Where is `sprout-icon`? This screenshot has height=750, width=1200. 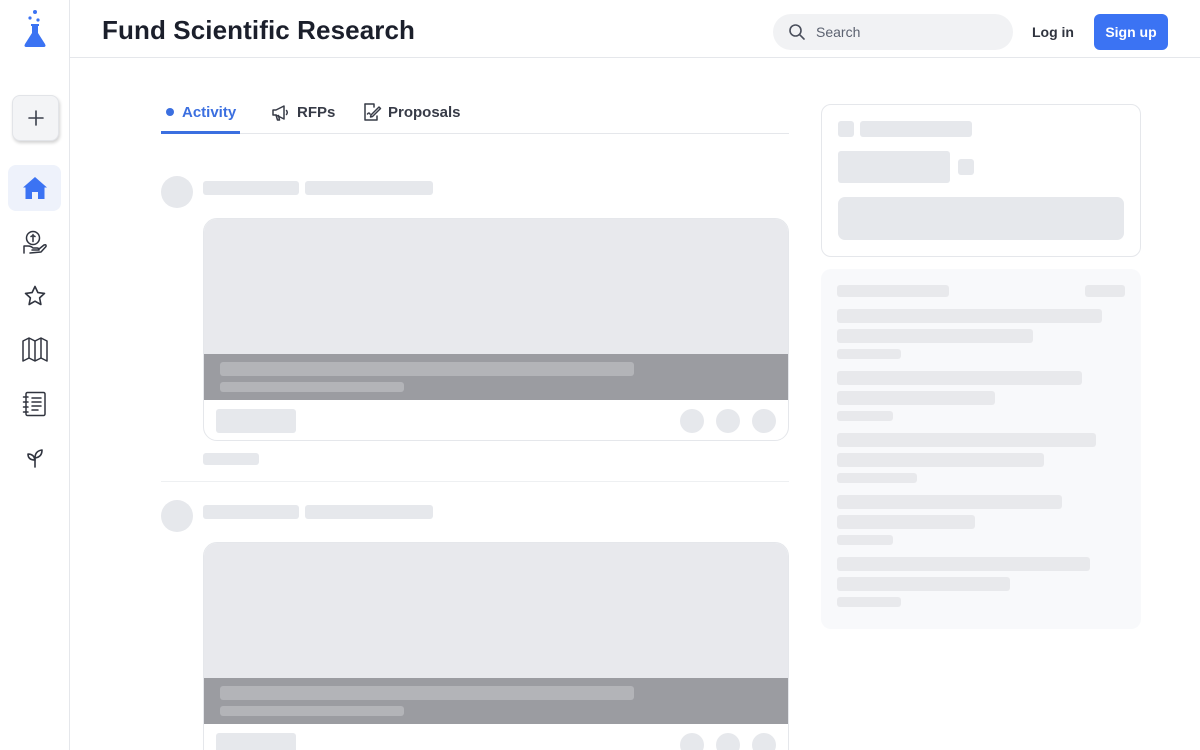 sprout-icon is located at coordinates (34, 458).